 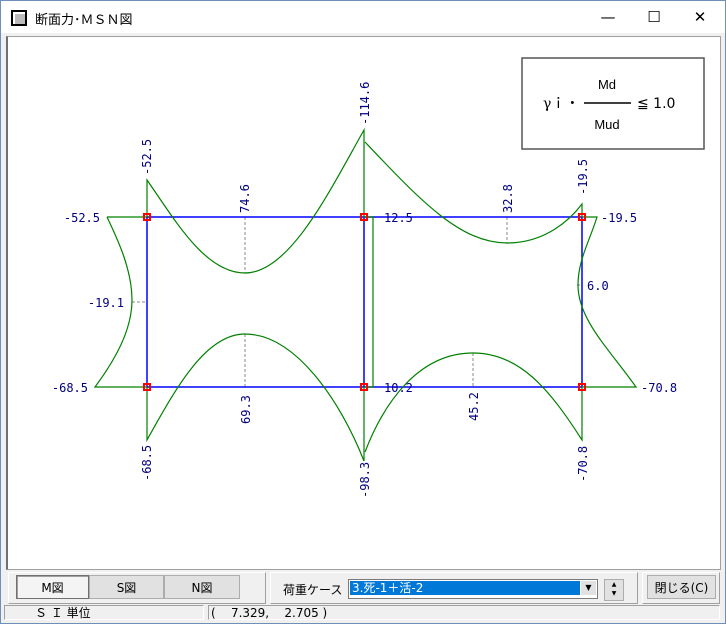 What do you see at coordinates (583, 177) in the screenshot?
I see `label-top-right-vertical: -19.5` at bounding box center [583, 177].